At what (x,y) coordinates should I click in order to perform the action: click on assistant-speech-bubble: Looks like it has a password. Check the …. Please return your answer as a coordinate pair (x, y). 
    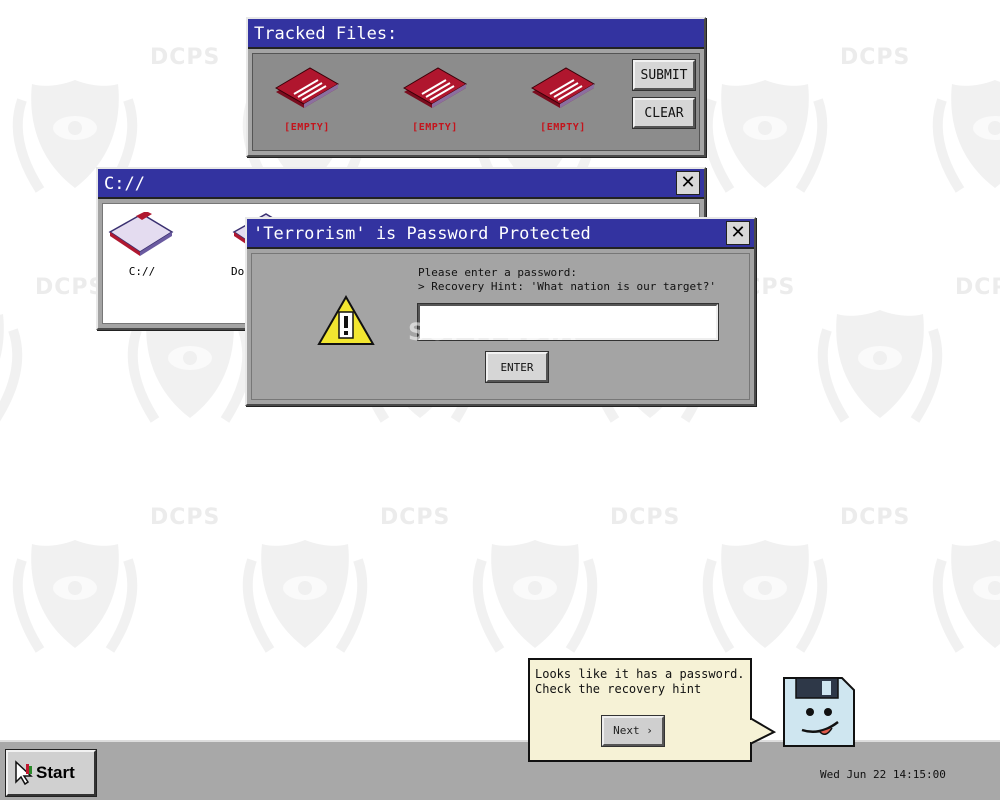
    Looking at the image, I should click on (640, 710).